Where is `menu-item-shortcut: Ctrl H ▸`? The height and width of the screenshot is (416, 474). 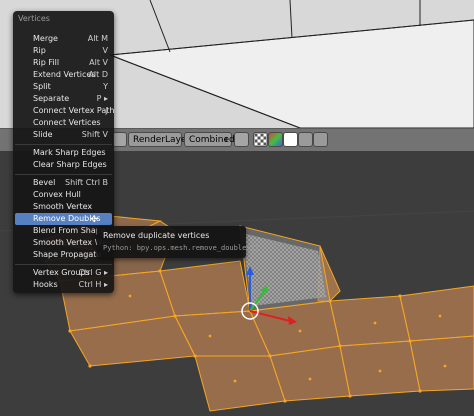
menu-item-shortcut: Ctrl H ▸ is located at coordinates (93, 284).